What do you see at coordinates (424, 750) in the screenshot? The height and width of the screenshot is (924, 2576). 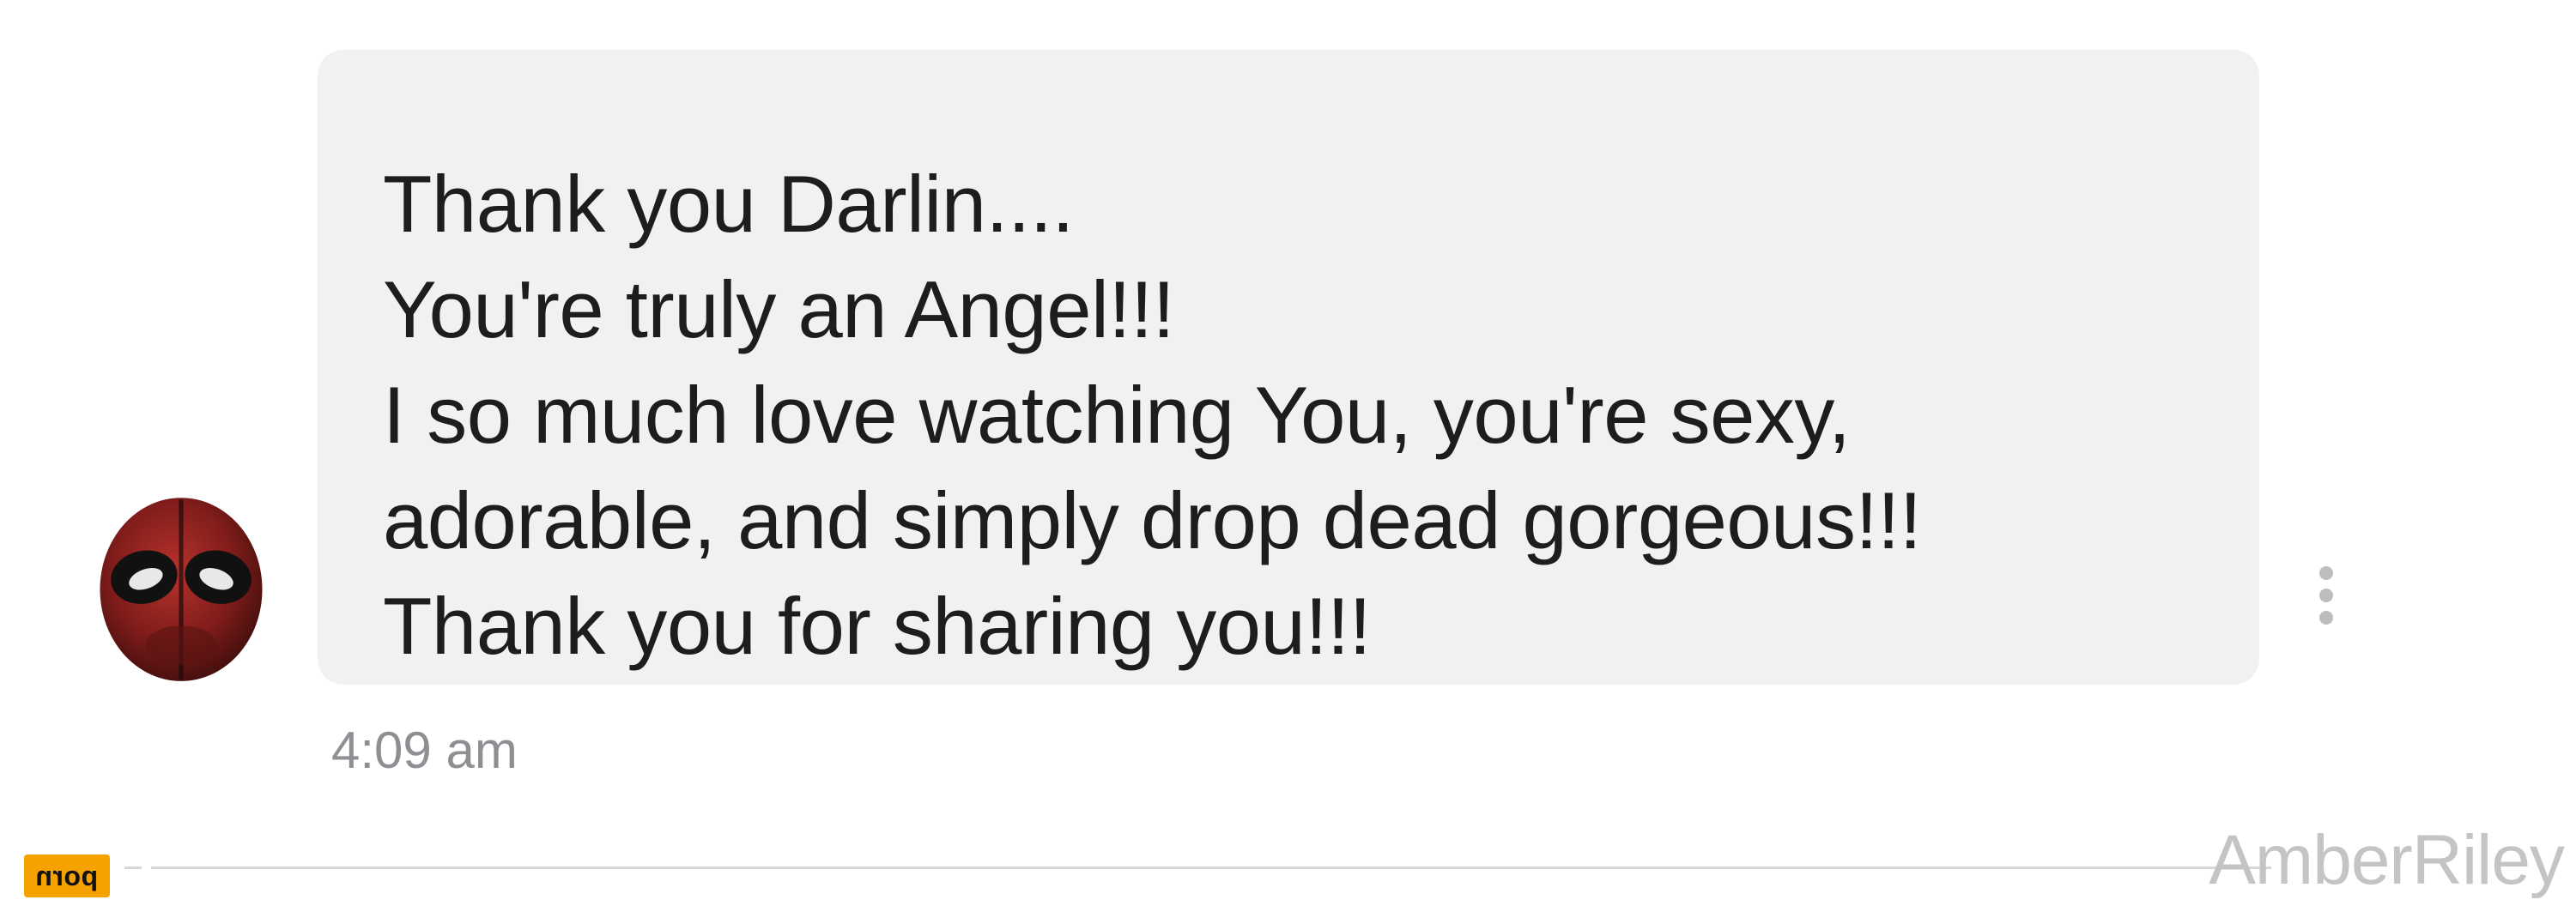 I see `message-timestamp: 4:09 am` at bounding box center [424, 750].